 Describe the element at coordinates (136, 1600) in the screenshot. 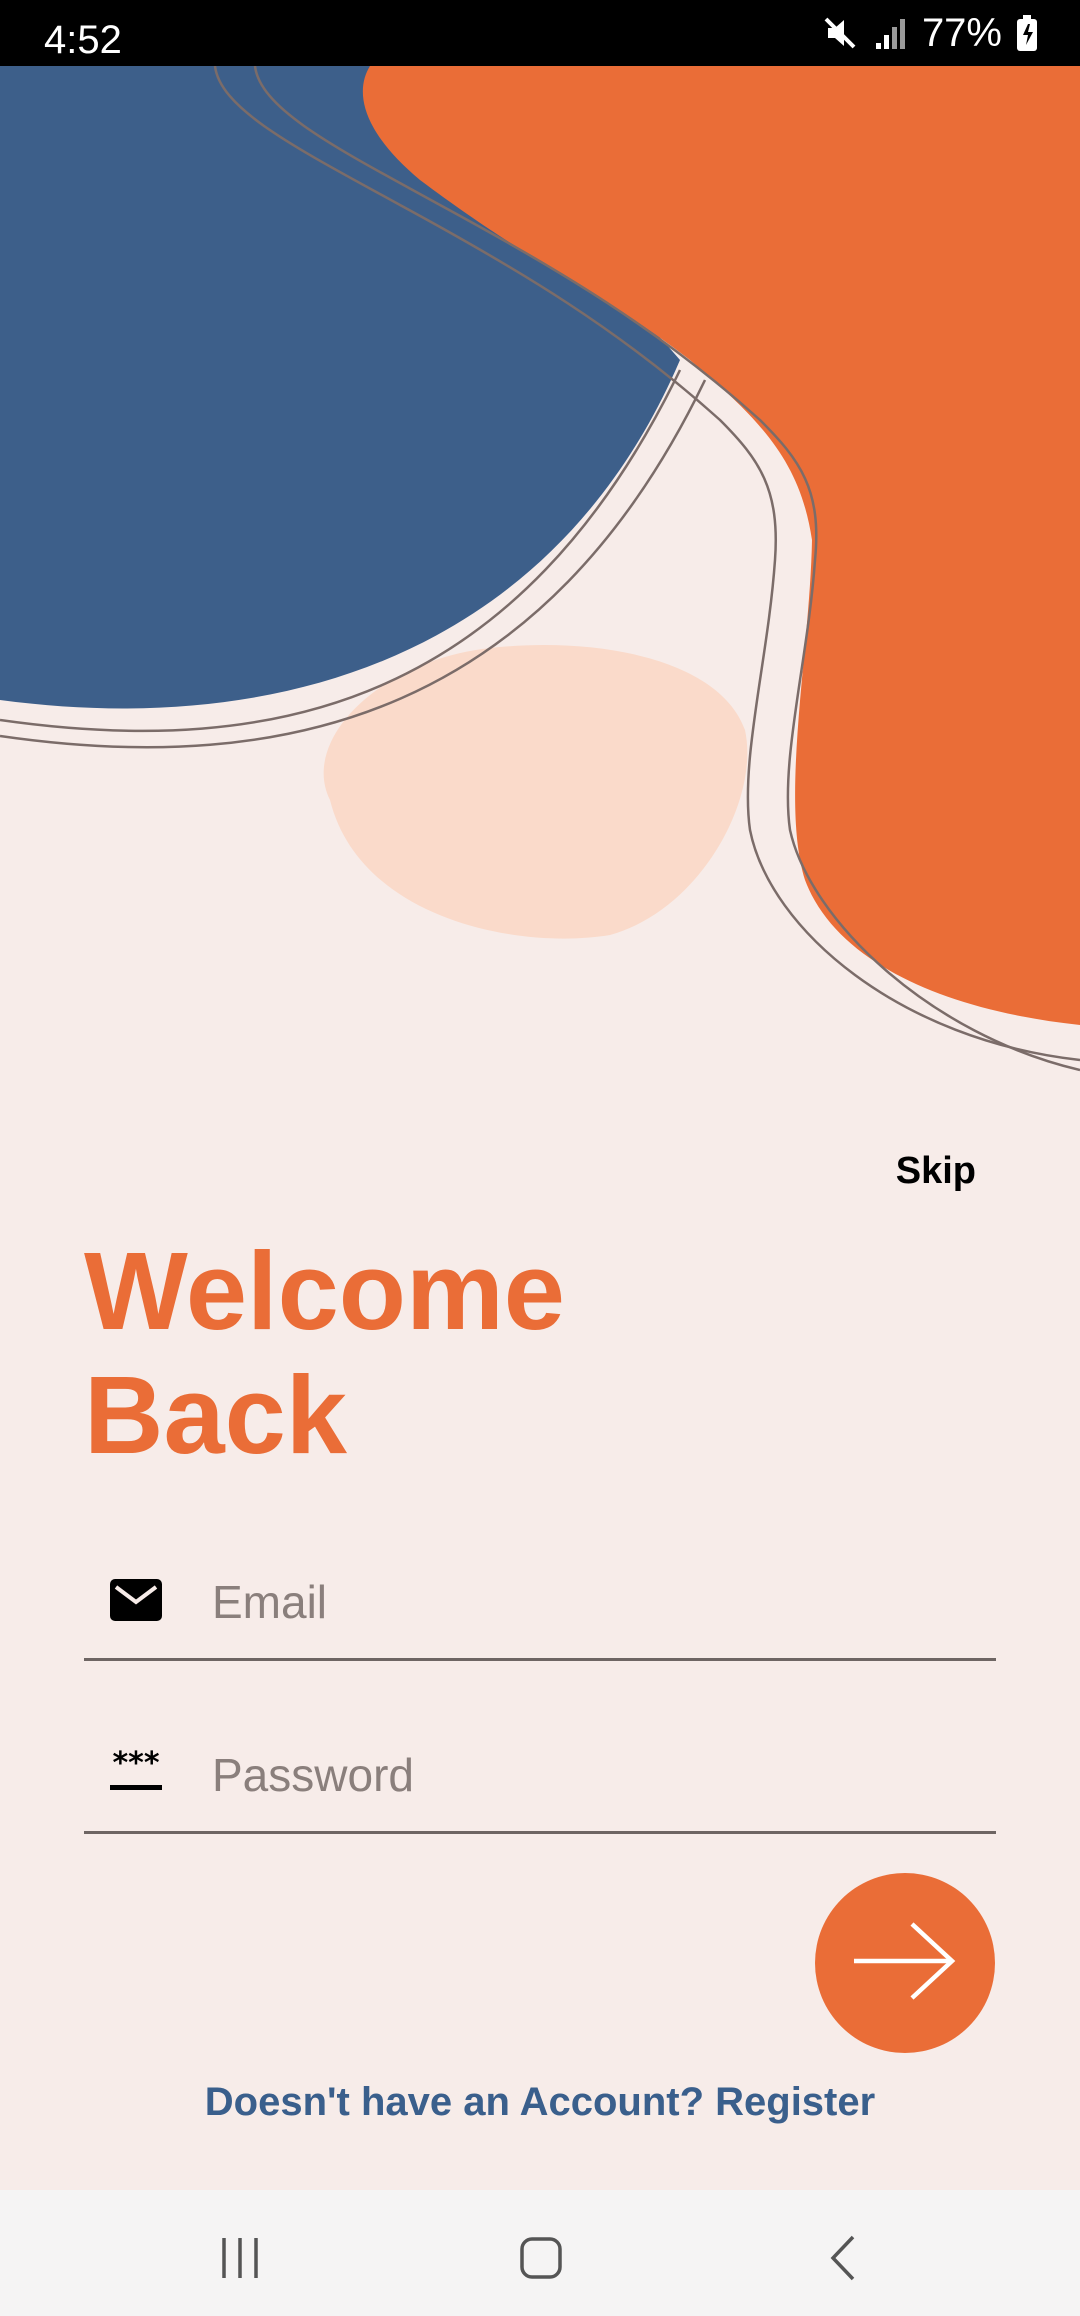

I see `mail-icon` at that location.